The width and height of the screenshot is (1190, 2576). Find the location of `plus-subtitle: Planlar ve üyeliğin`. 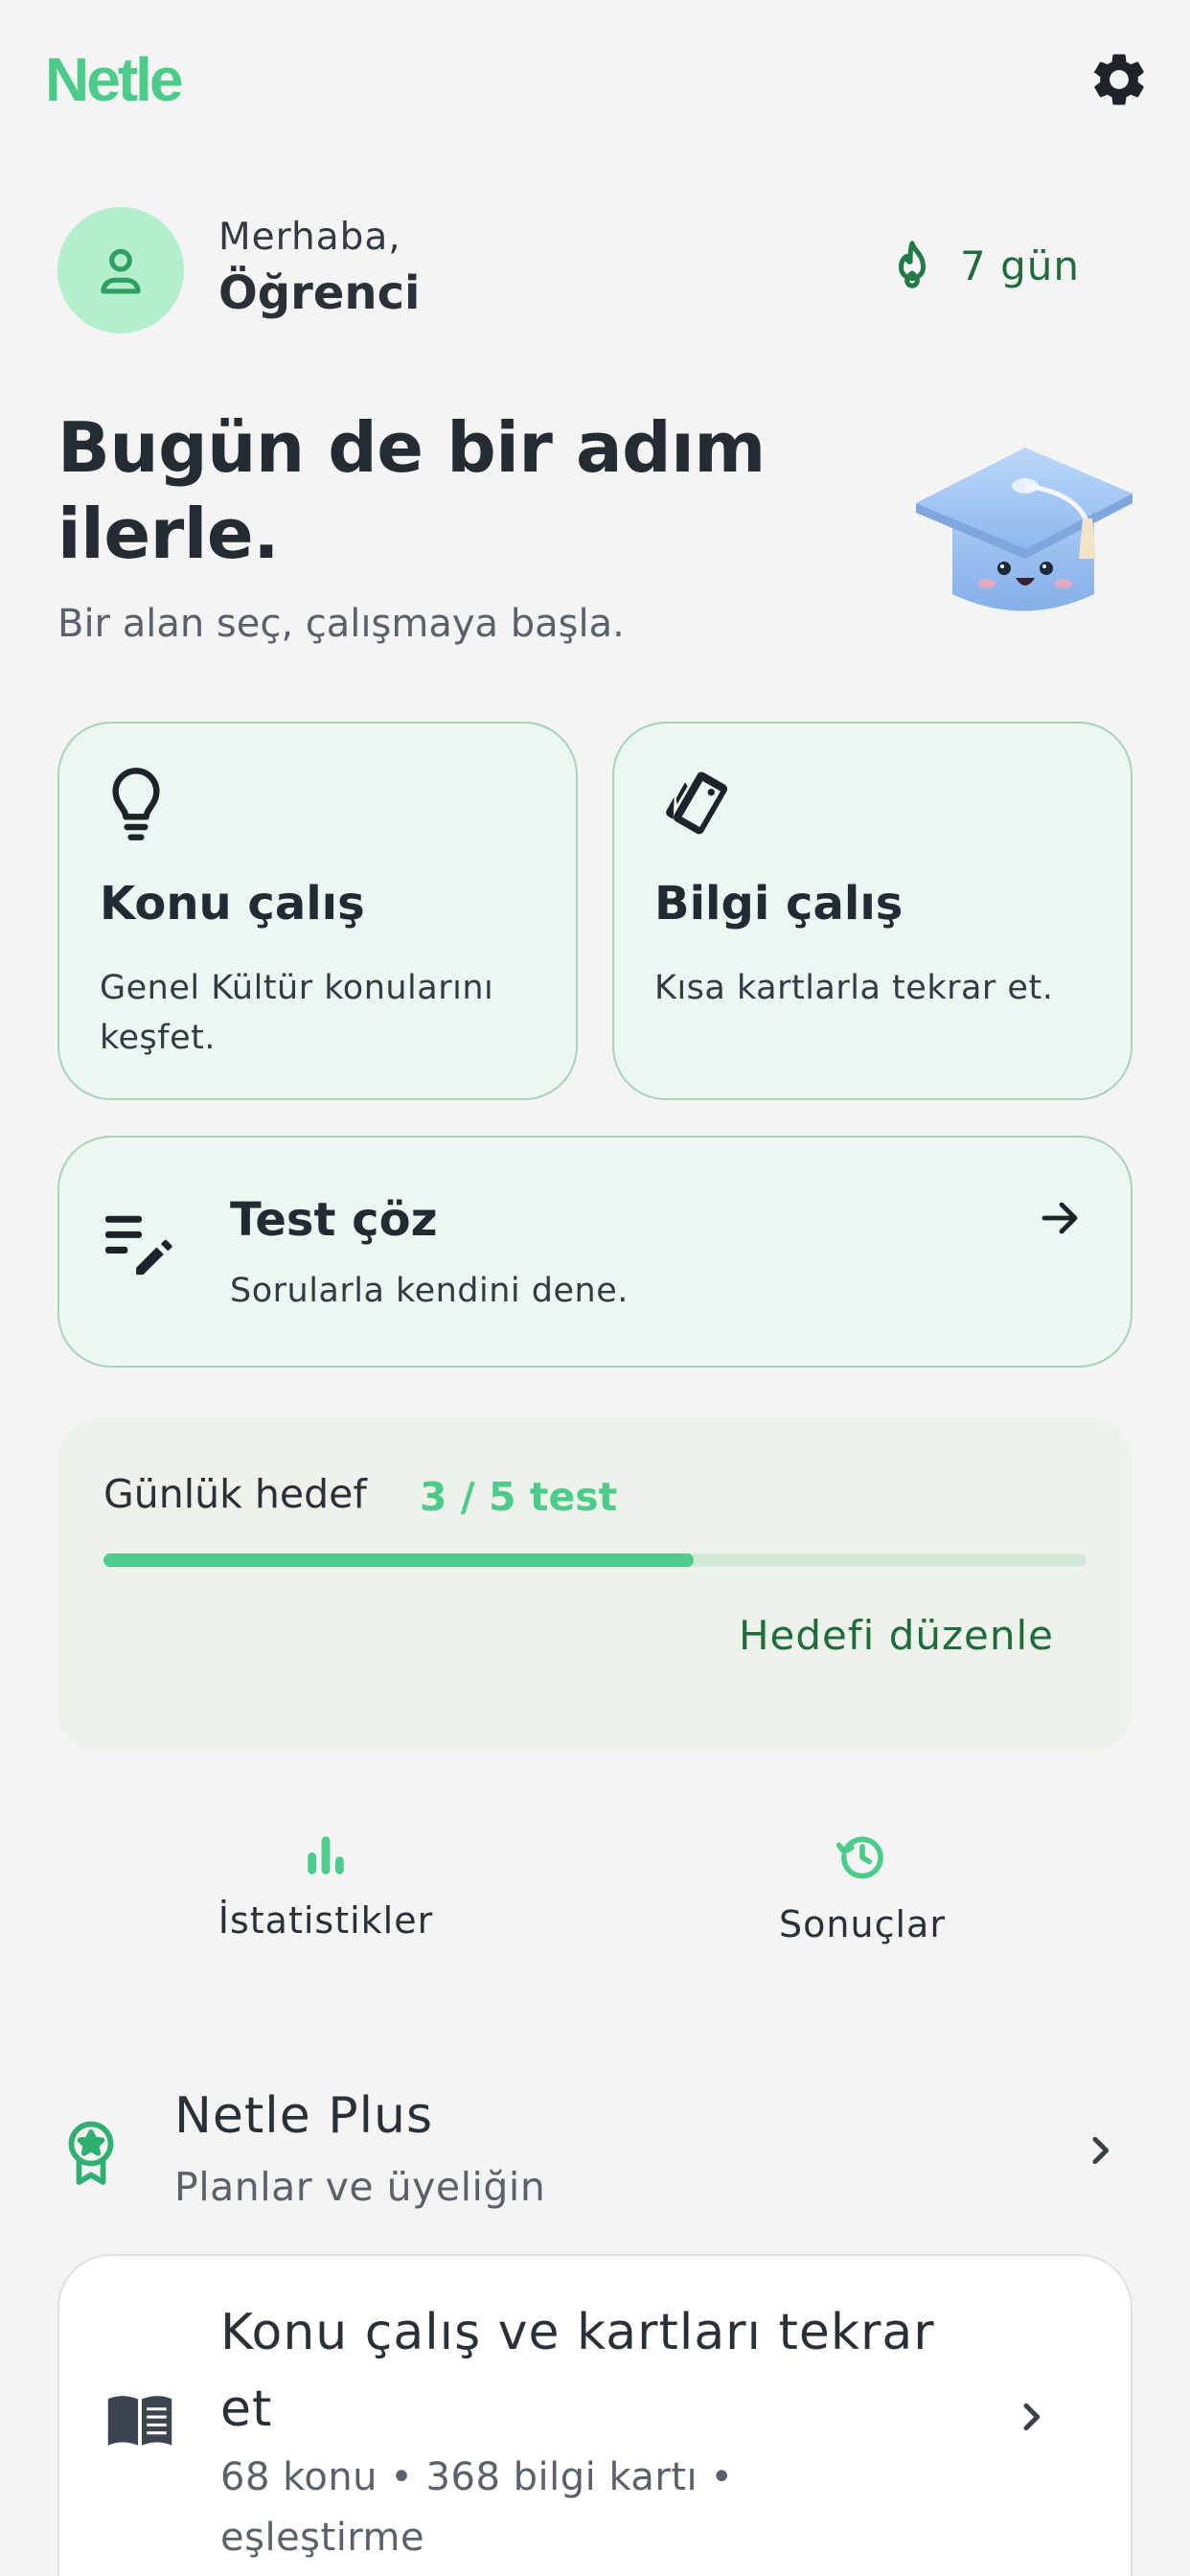

plus-subtitle: Planlar ve üyeliğin is located at coordinates (360, 2187).